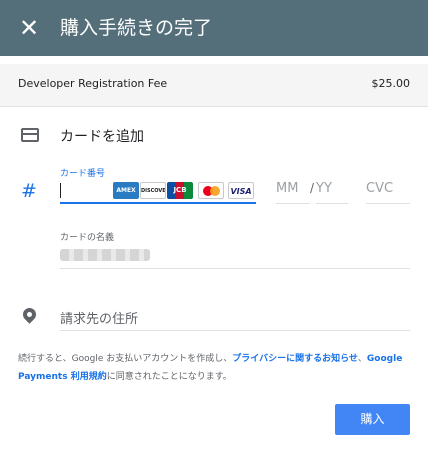 The width and height of the screenshot is (428, 456). Describe the element at coordinates (214, 28) in the screenshot. I see `dialog-header: ✕ 購入手続きの完了` at that location.